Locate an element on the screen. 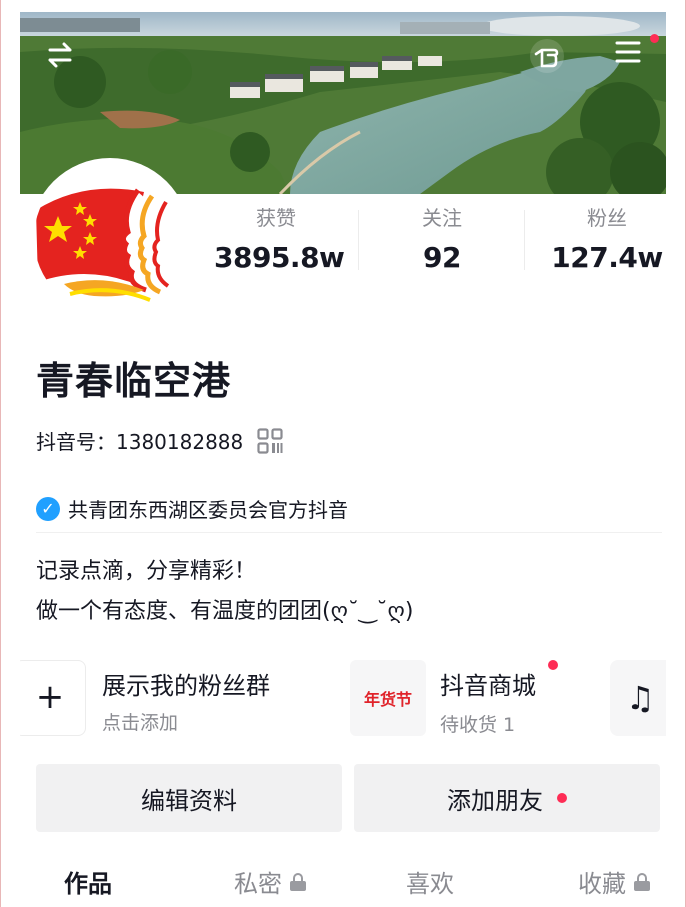 The width and height of the screenshot is (686, 907). tab-private-label: 私密 is located at coordinates (258, 884).